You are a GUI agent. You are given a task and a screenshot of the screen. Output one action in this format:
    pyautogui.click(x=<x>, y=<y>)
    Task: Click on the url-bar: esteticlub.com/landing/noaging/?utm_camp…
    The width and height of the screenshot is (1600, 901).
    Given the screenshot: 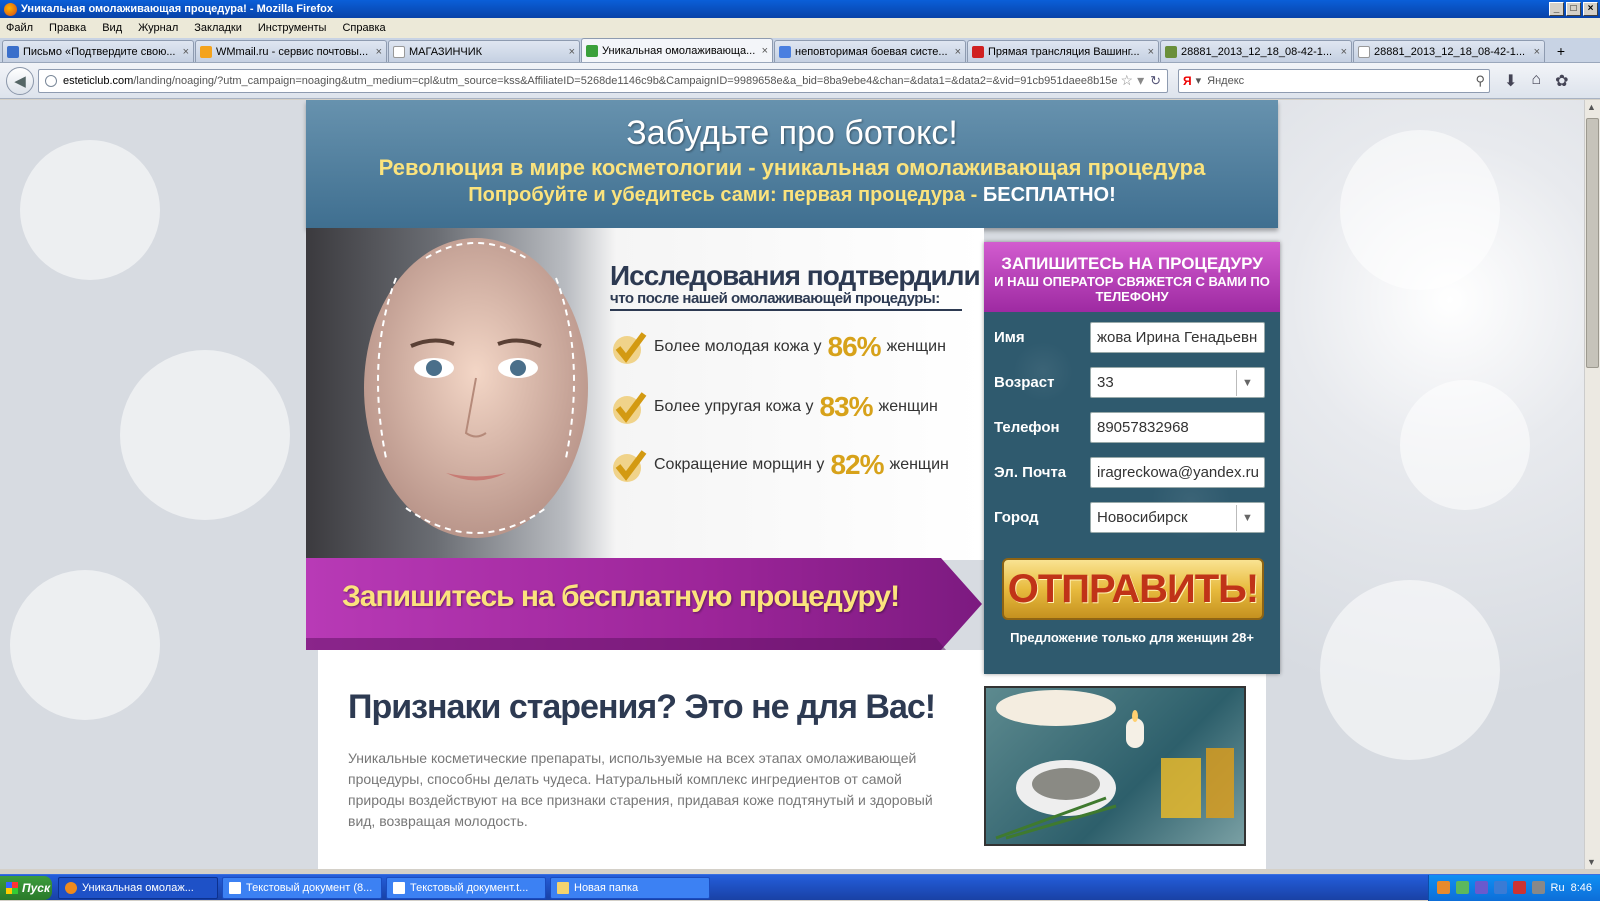 What is the action you would take?
    pyautogui.click(x=603, y=80)
    